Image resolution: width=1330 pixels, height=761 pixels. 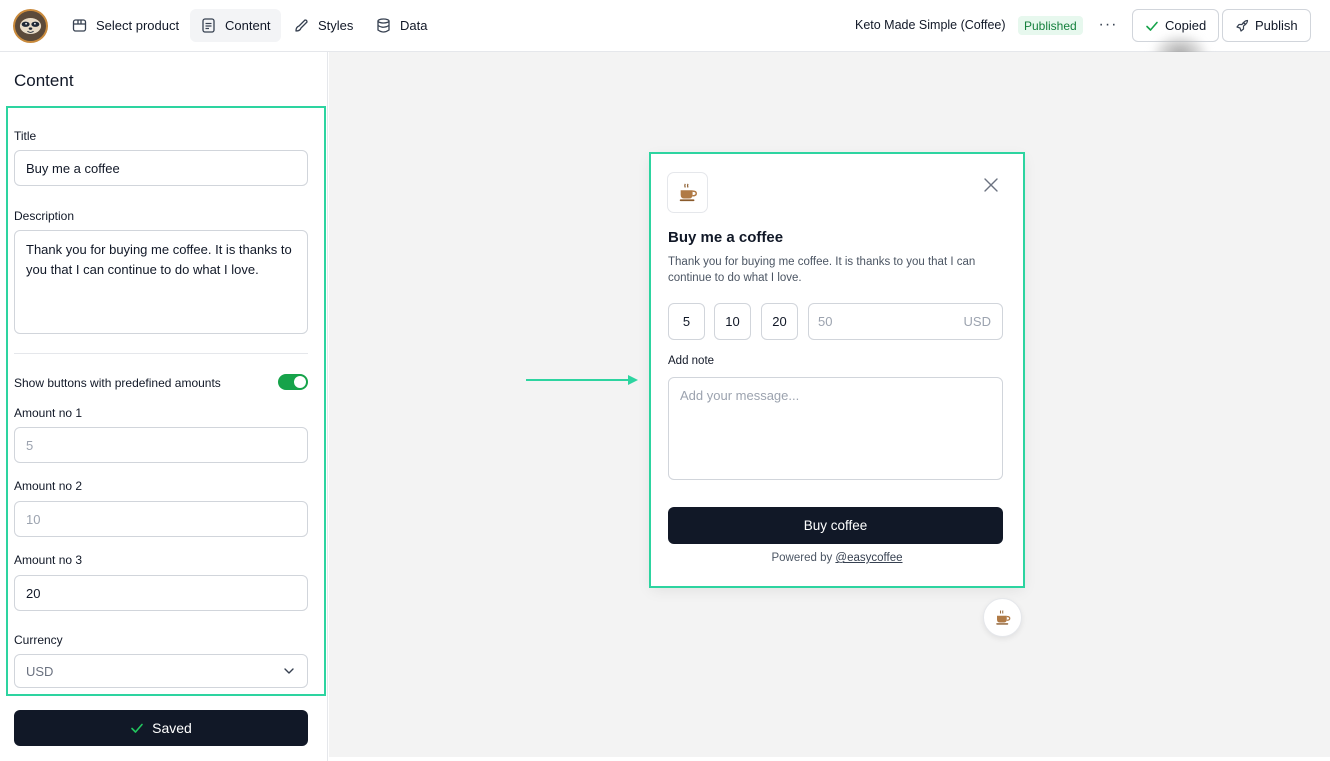 I want to click on currency-value: USD, so click(x=40, y=671).